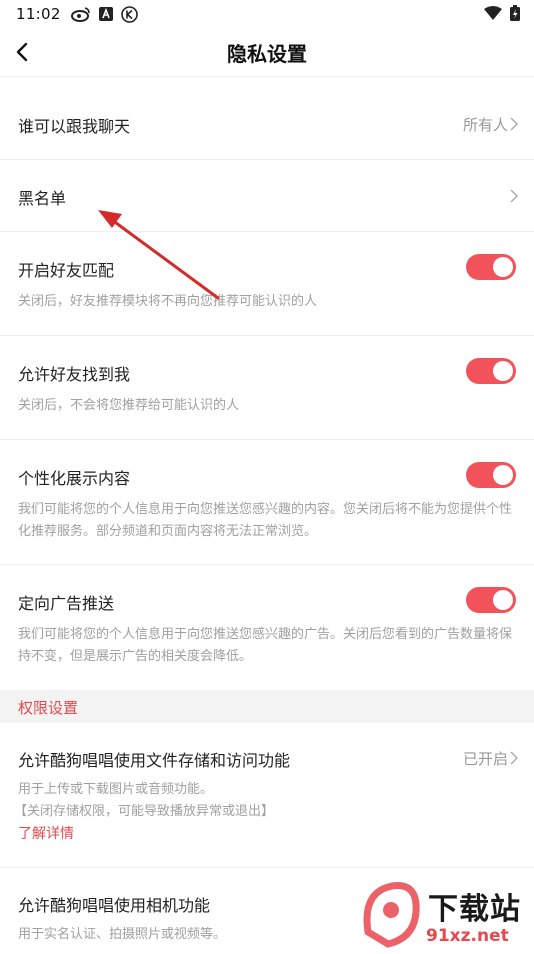  What do you see at coordinates (491, 267) in the screenshot?
I see `friend-match-toggle` at bounding box center [491, 267].